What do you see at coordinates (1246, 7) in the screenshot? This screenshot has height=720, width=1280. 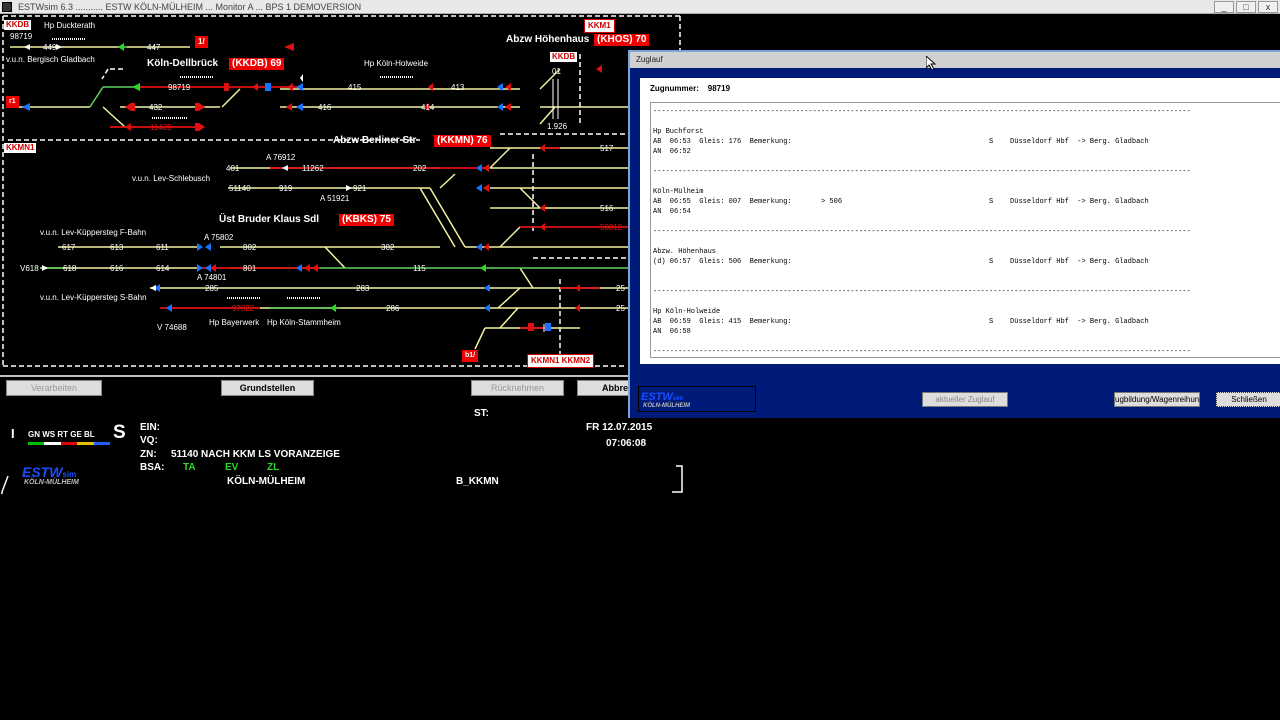 I see `maximize-button: □` at bounding box center [1246, 7].